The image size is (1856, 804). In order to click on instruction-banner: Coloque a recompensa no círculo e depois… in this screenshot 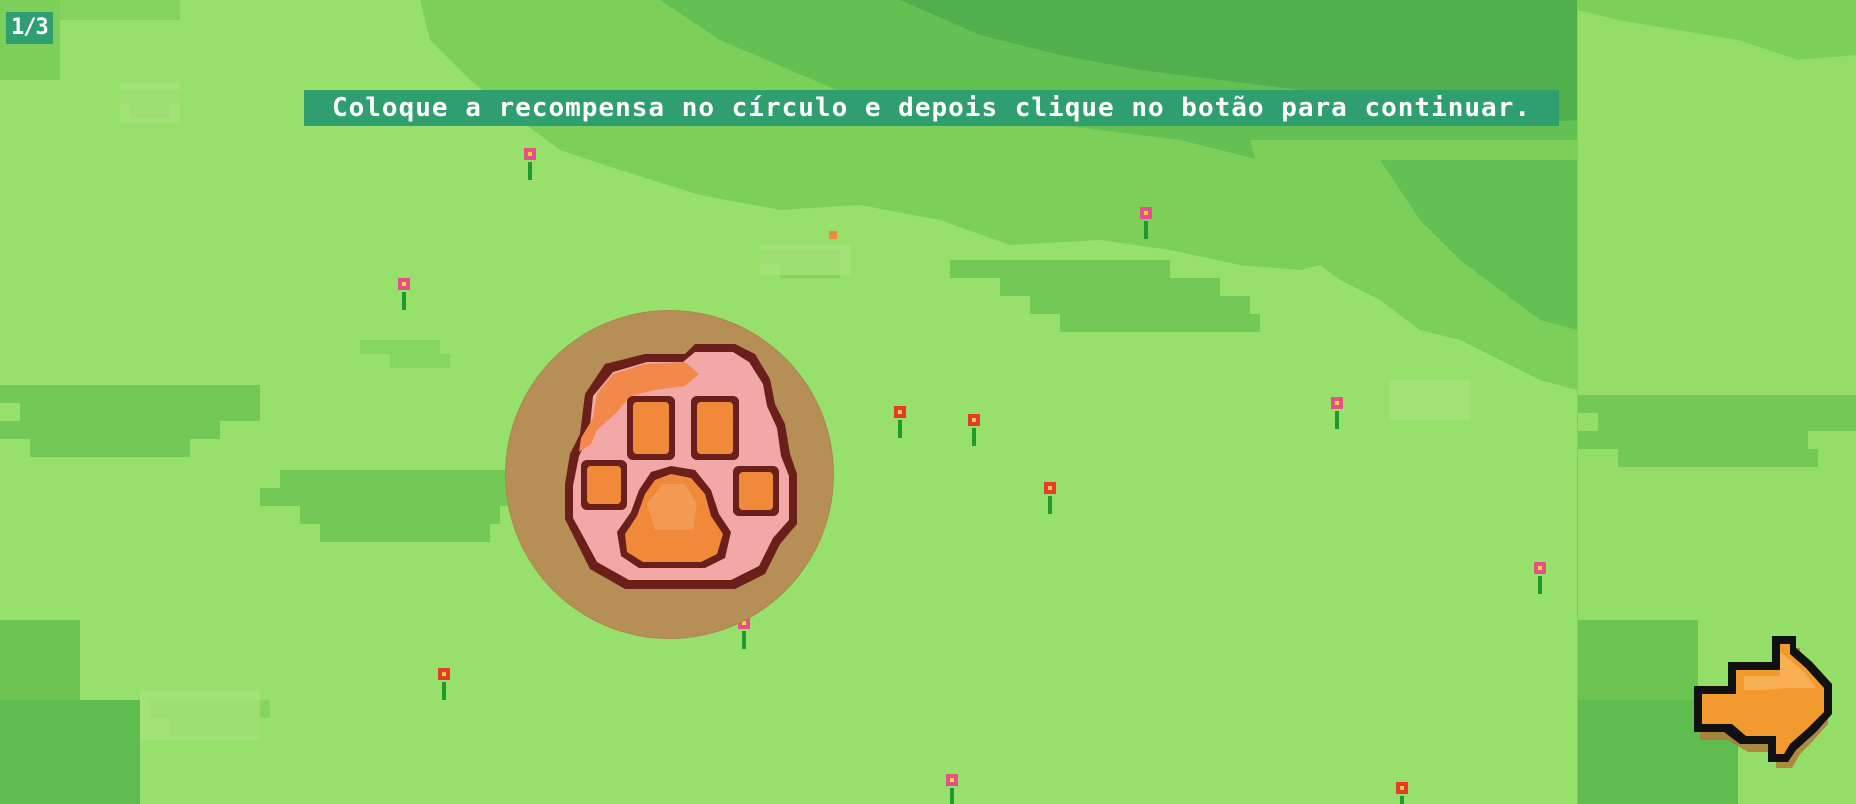, I will do `click(931, 108)`.